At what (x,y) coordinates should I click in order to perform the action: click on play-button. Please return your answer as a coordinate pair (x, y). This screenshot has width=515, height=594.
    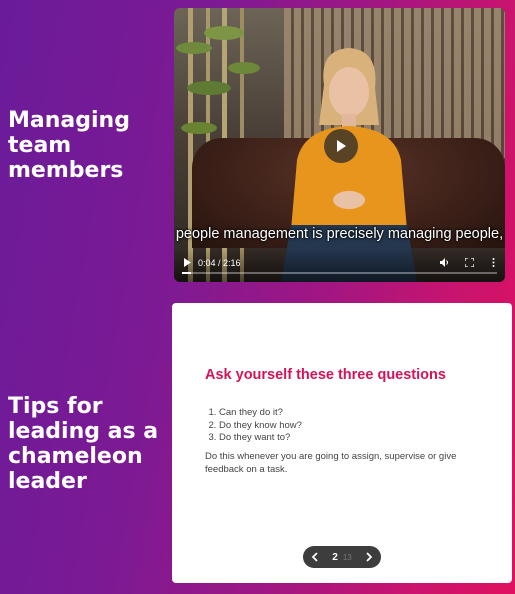
    Looking at the image, I should click on (341, 146).